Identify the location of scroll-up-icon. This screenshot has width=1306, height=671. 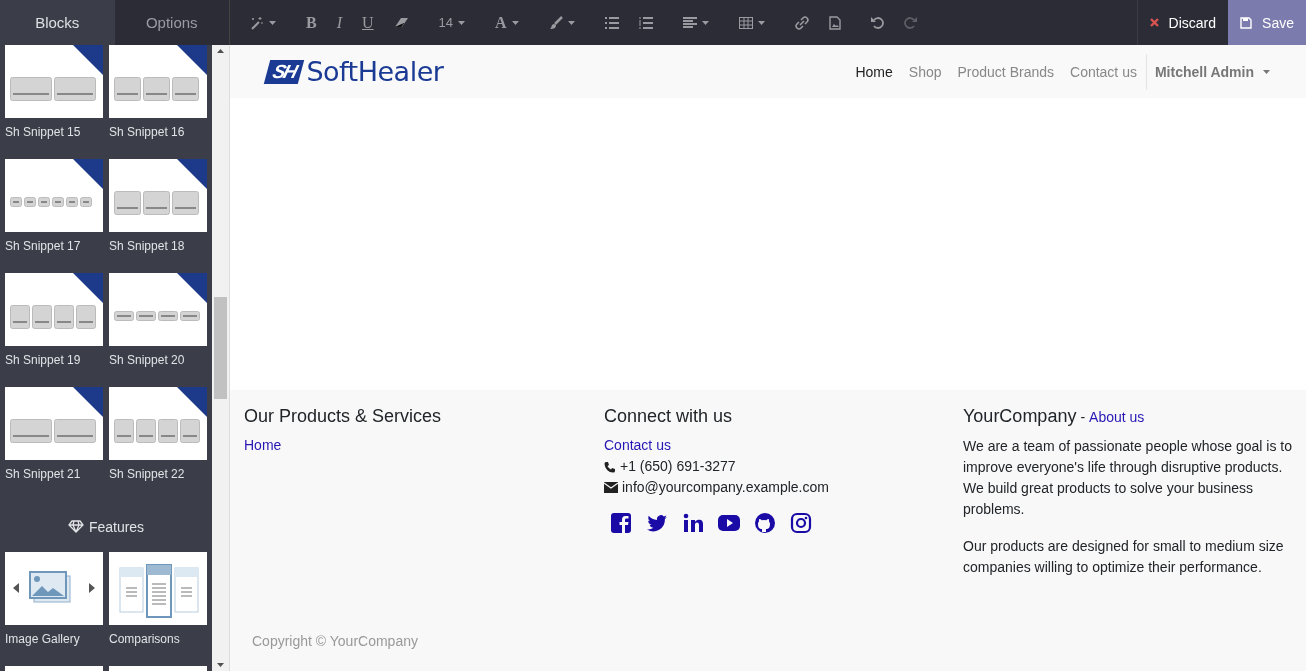
(220, 51).